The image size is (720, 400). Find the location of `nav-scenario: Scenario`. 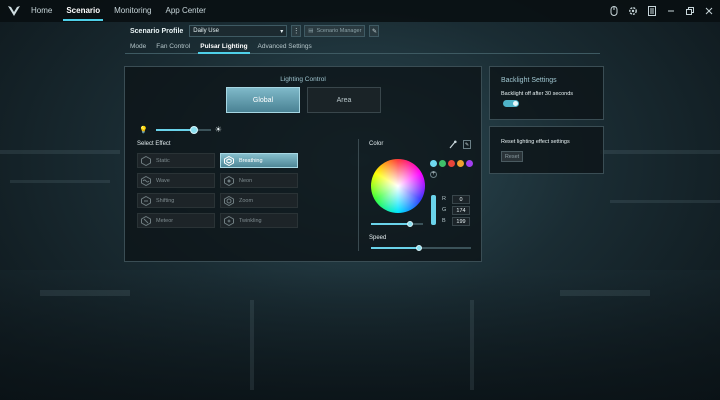

nav-scenario: Scenario is located at coordinates (83, 11).